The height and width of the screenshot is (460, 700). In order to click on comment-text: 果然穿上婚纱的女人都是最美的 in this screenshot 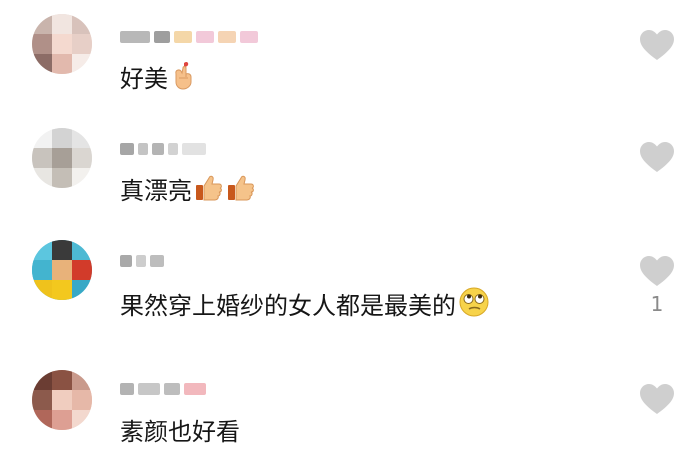, I will do `click(305, 306)`.